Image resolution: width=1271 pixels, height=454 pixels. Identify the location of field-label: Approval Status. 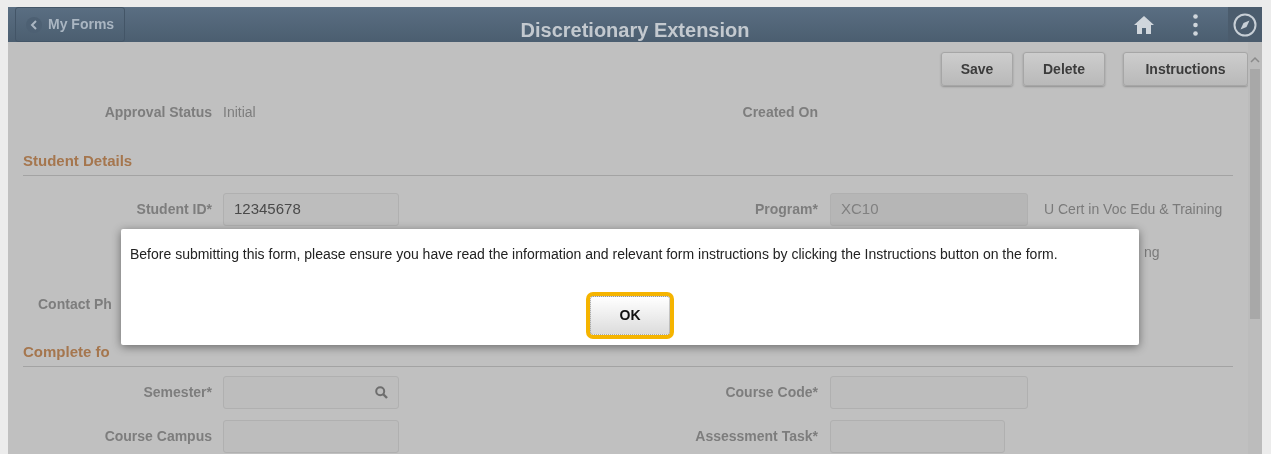
(158, 112).